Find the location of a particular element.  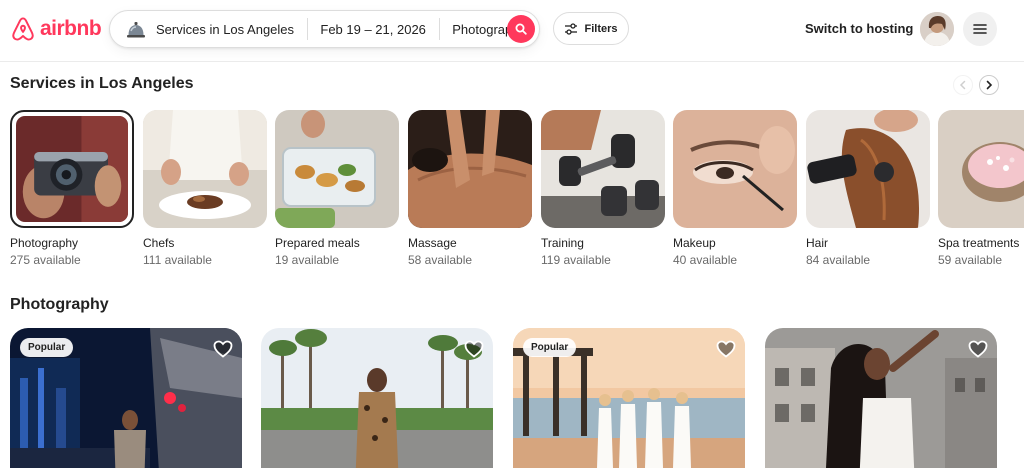

category-count: 40 available is located at coordinates (705, 260).